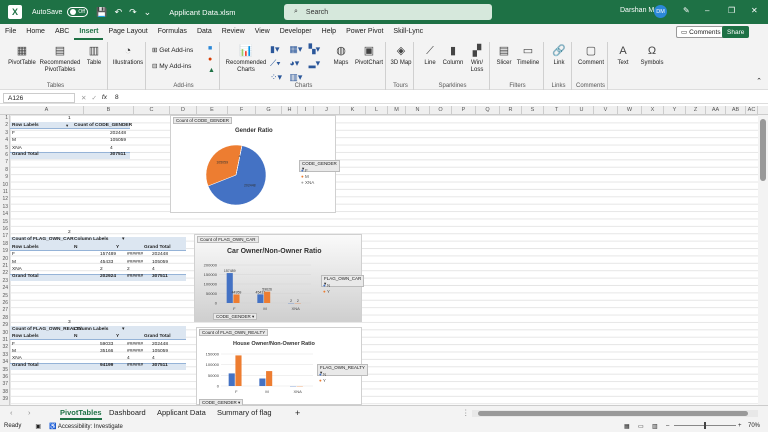 Image resolution: width=768 pixels, height=432 pixels. What do you see at coordinates (47, 329) in the screenshot?
I see `pivot3-title: Count of FLAG_OWN_REALTY` at bounding box center [47, 329].